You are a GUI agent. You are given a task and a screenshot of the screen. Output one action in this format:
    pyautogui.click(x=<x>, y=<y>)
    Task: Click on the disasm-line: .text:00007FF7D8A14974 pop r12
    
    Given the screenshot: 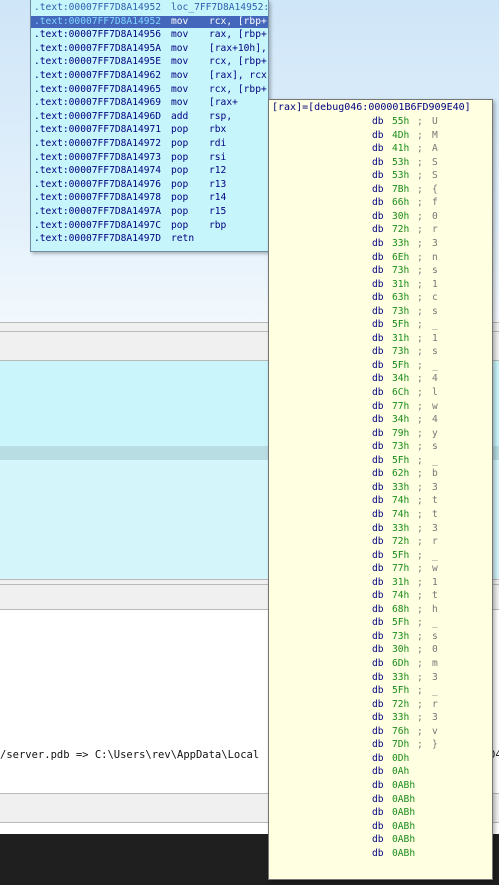 What is the action you would take?
    pyautogui.click(x=149, y=171)
    